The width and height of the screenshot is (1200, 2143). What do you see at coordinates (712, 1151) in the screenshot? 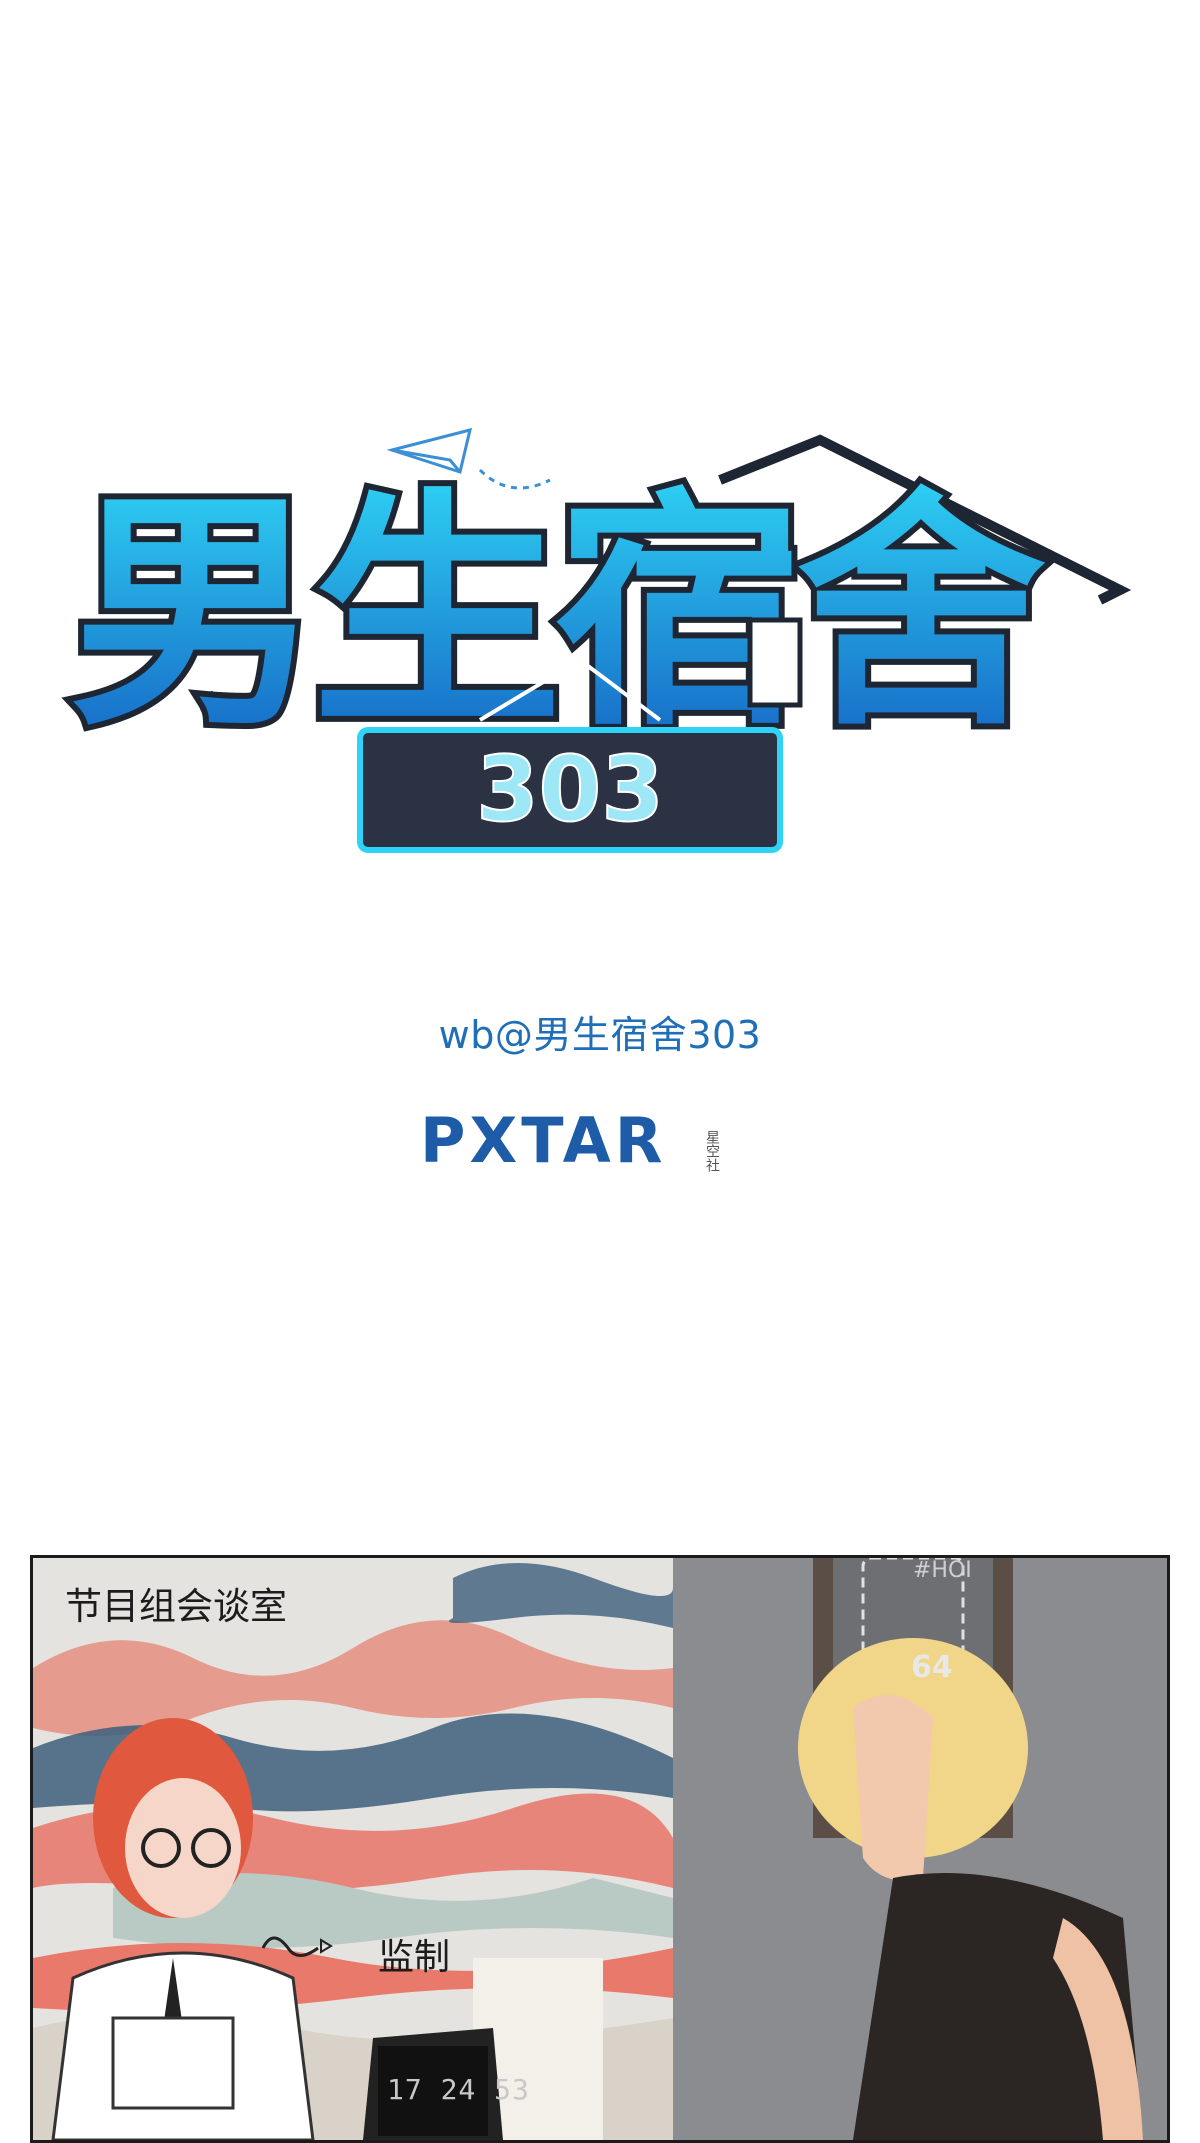
I see `publisher-sub: 星空社` at bounding box center [712, 1151].